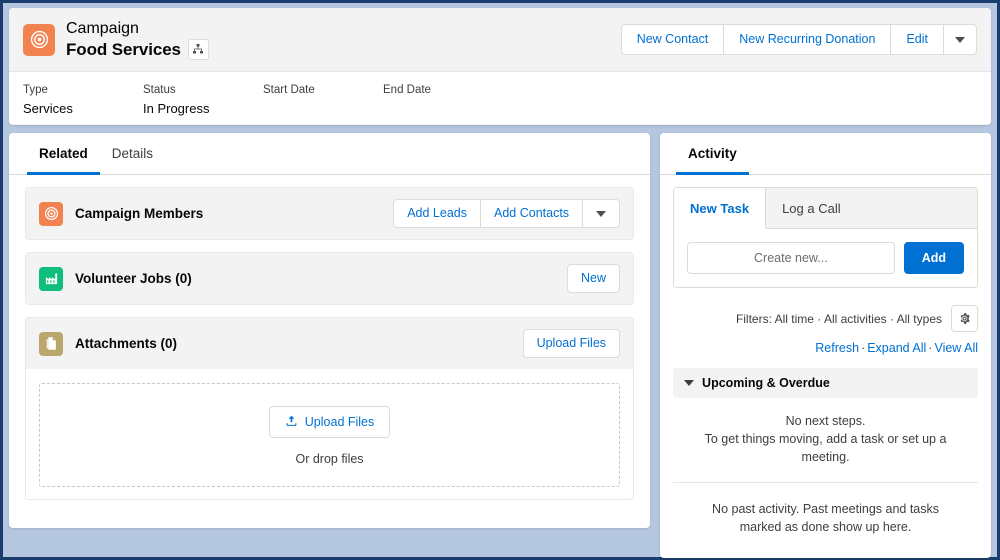 This screenshot has height=560, width=1000. Describe the element at coordinates (807, 39) in the screenshot. I see `new-recurring-donation-button: New Recurring Donation` at that location.